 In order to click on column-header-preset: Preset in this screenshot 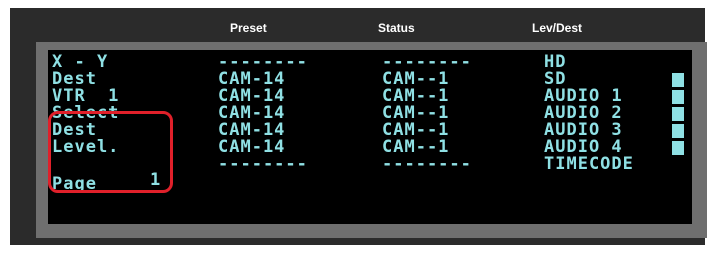, I will do `click(248, 28)`.